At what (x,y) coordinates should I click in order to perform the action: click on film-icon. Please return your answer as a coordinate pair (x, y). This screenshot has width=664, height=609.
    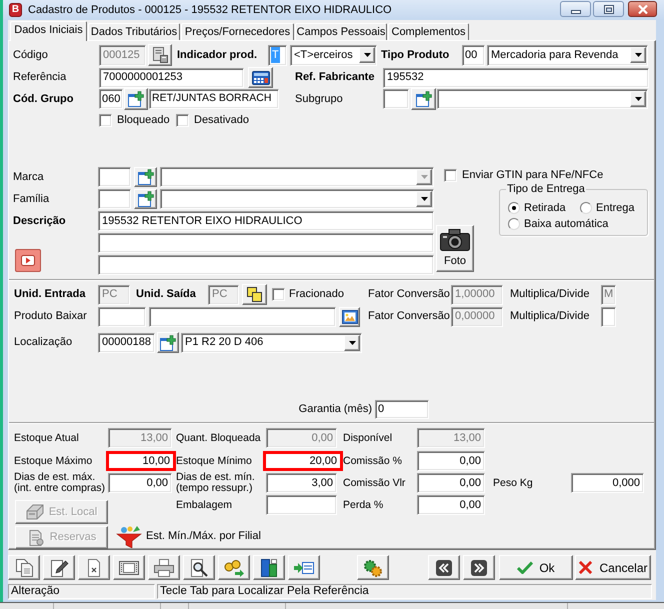
    Looking at the image, I should click on (129, 567).